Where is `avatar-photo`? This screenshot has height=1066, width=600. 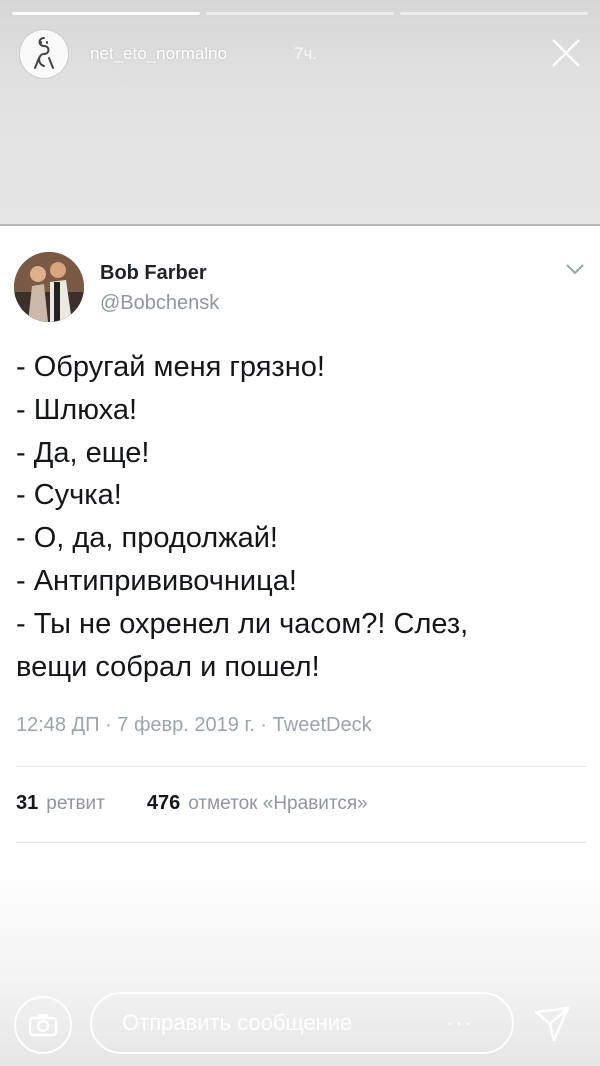
avatar-photo is located at coordinates (49, 287).